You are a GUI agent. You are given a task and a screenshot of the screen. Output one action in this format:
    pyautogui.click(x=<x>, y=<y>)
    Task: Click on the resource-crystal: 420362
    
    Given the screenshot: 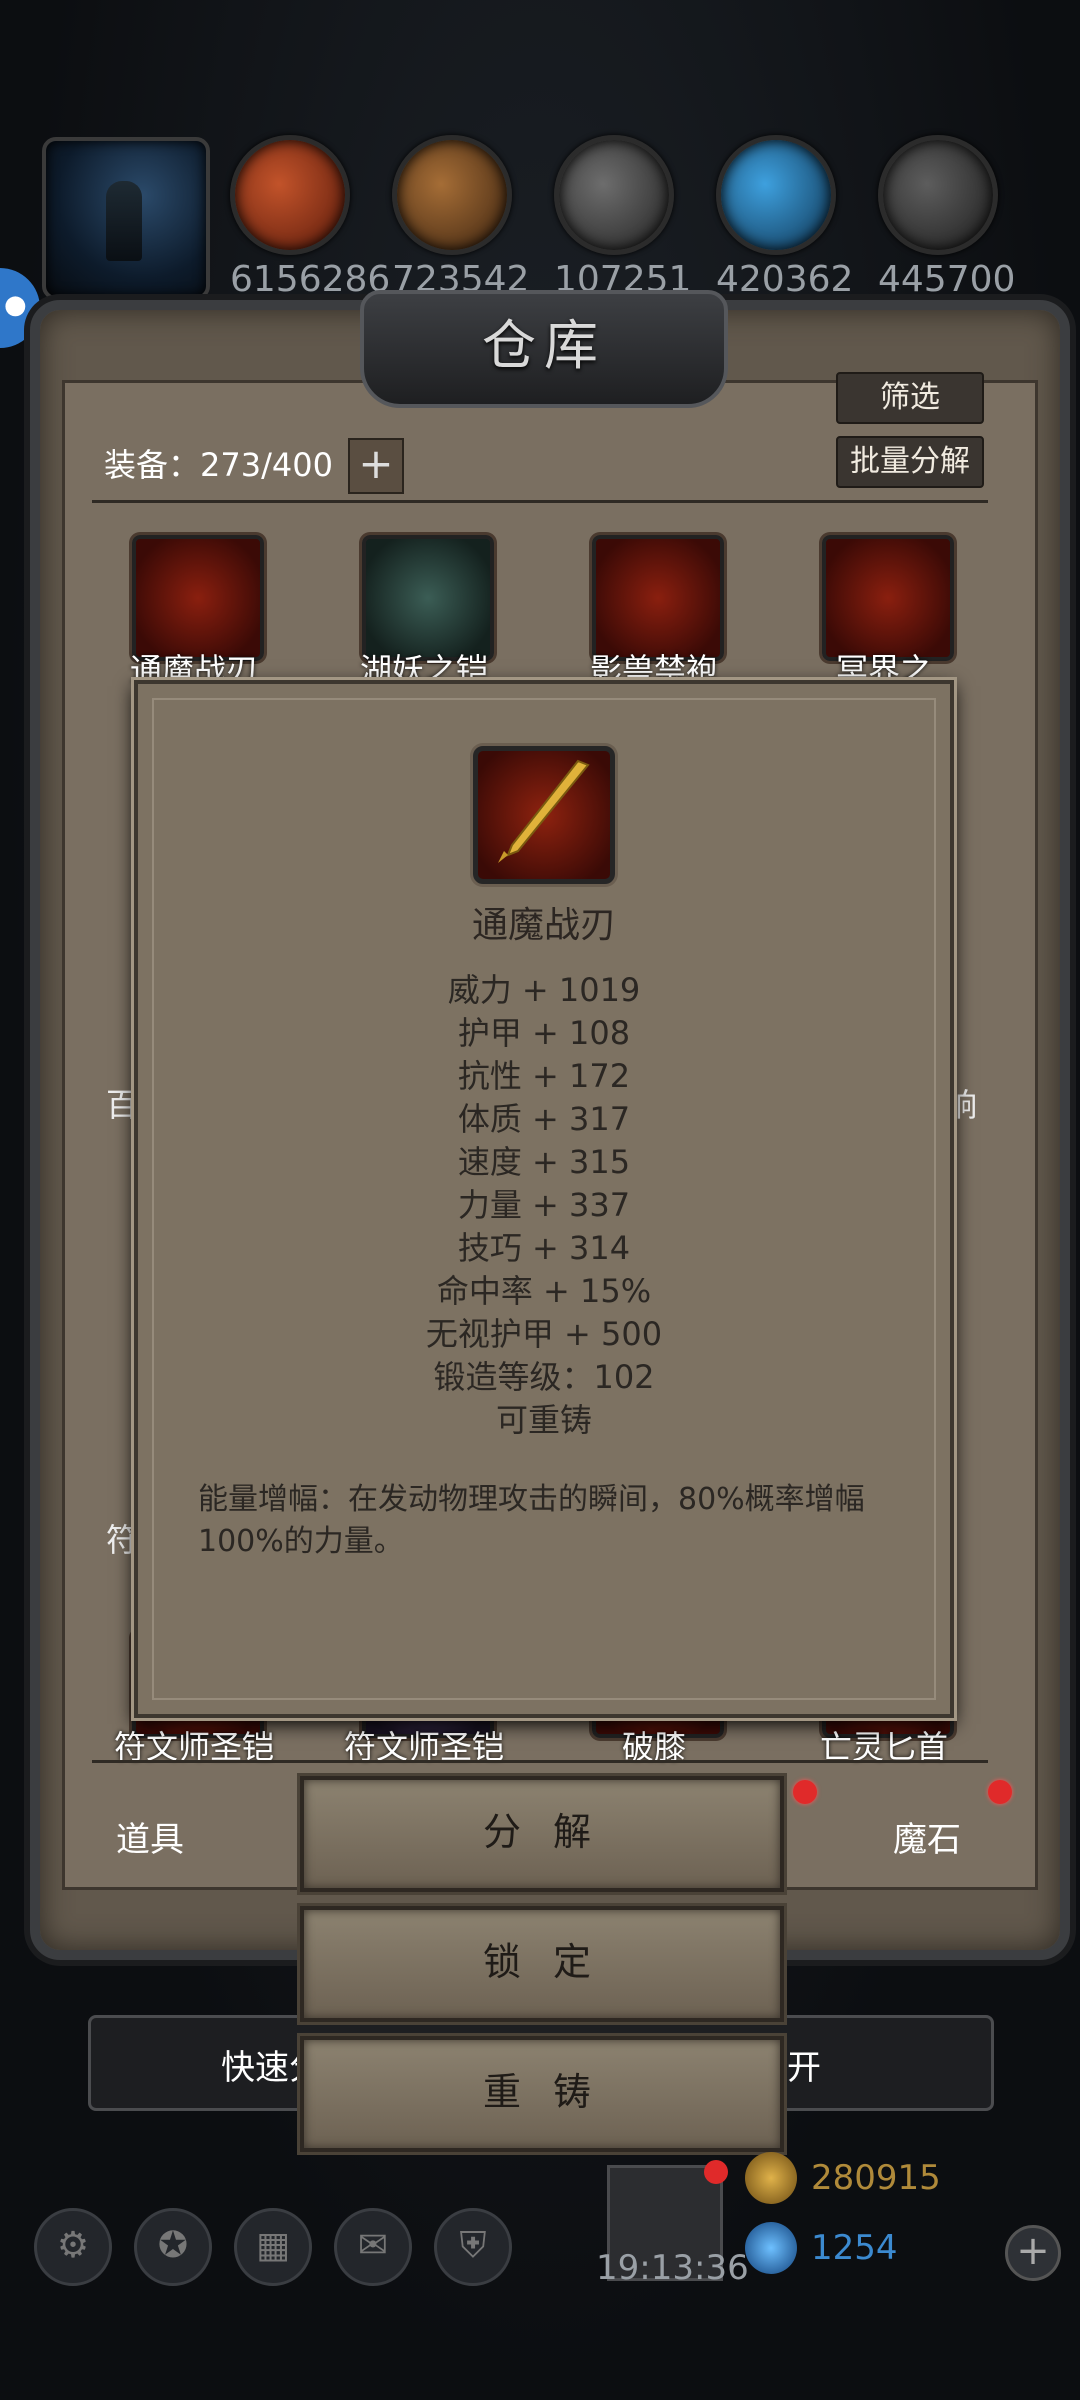 What is the action you would take?
    pyautogui.click(x=785, y=217)
    